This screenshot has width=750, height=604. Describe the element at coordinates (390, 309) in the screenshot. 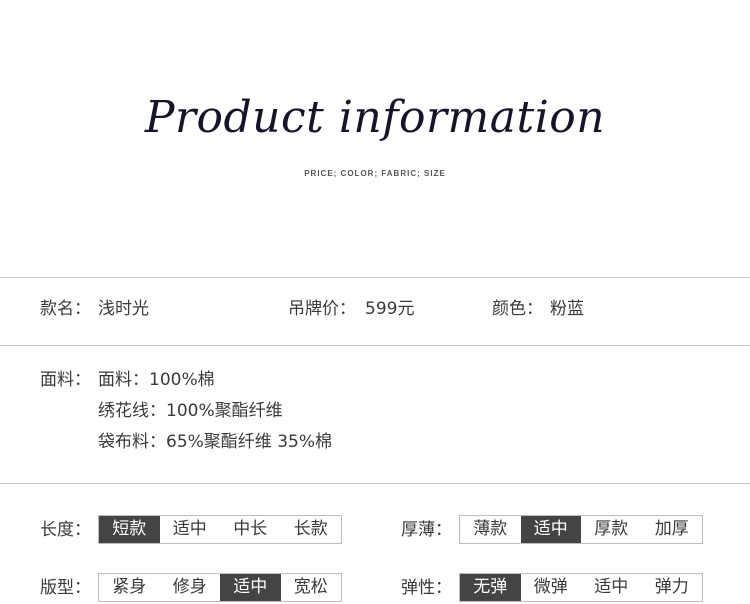

I see `price-value: 599元` at that location.